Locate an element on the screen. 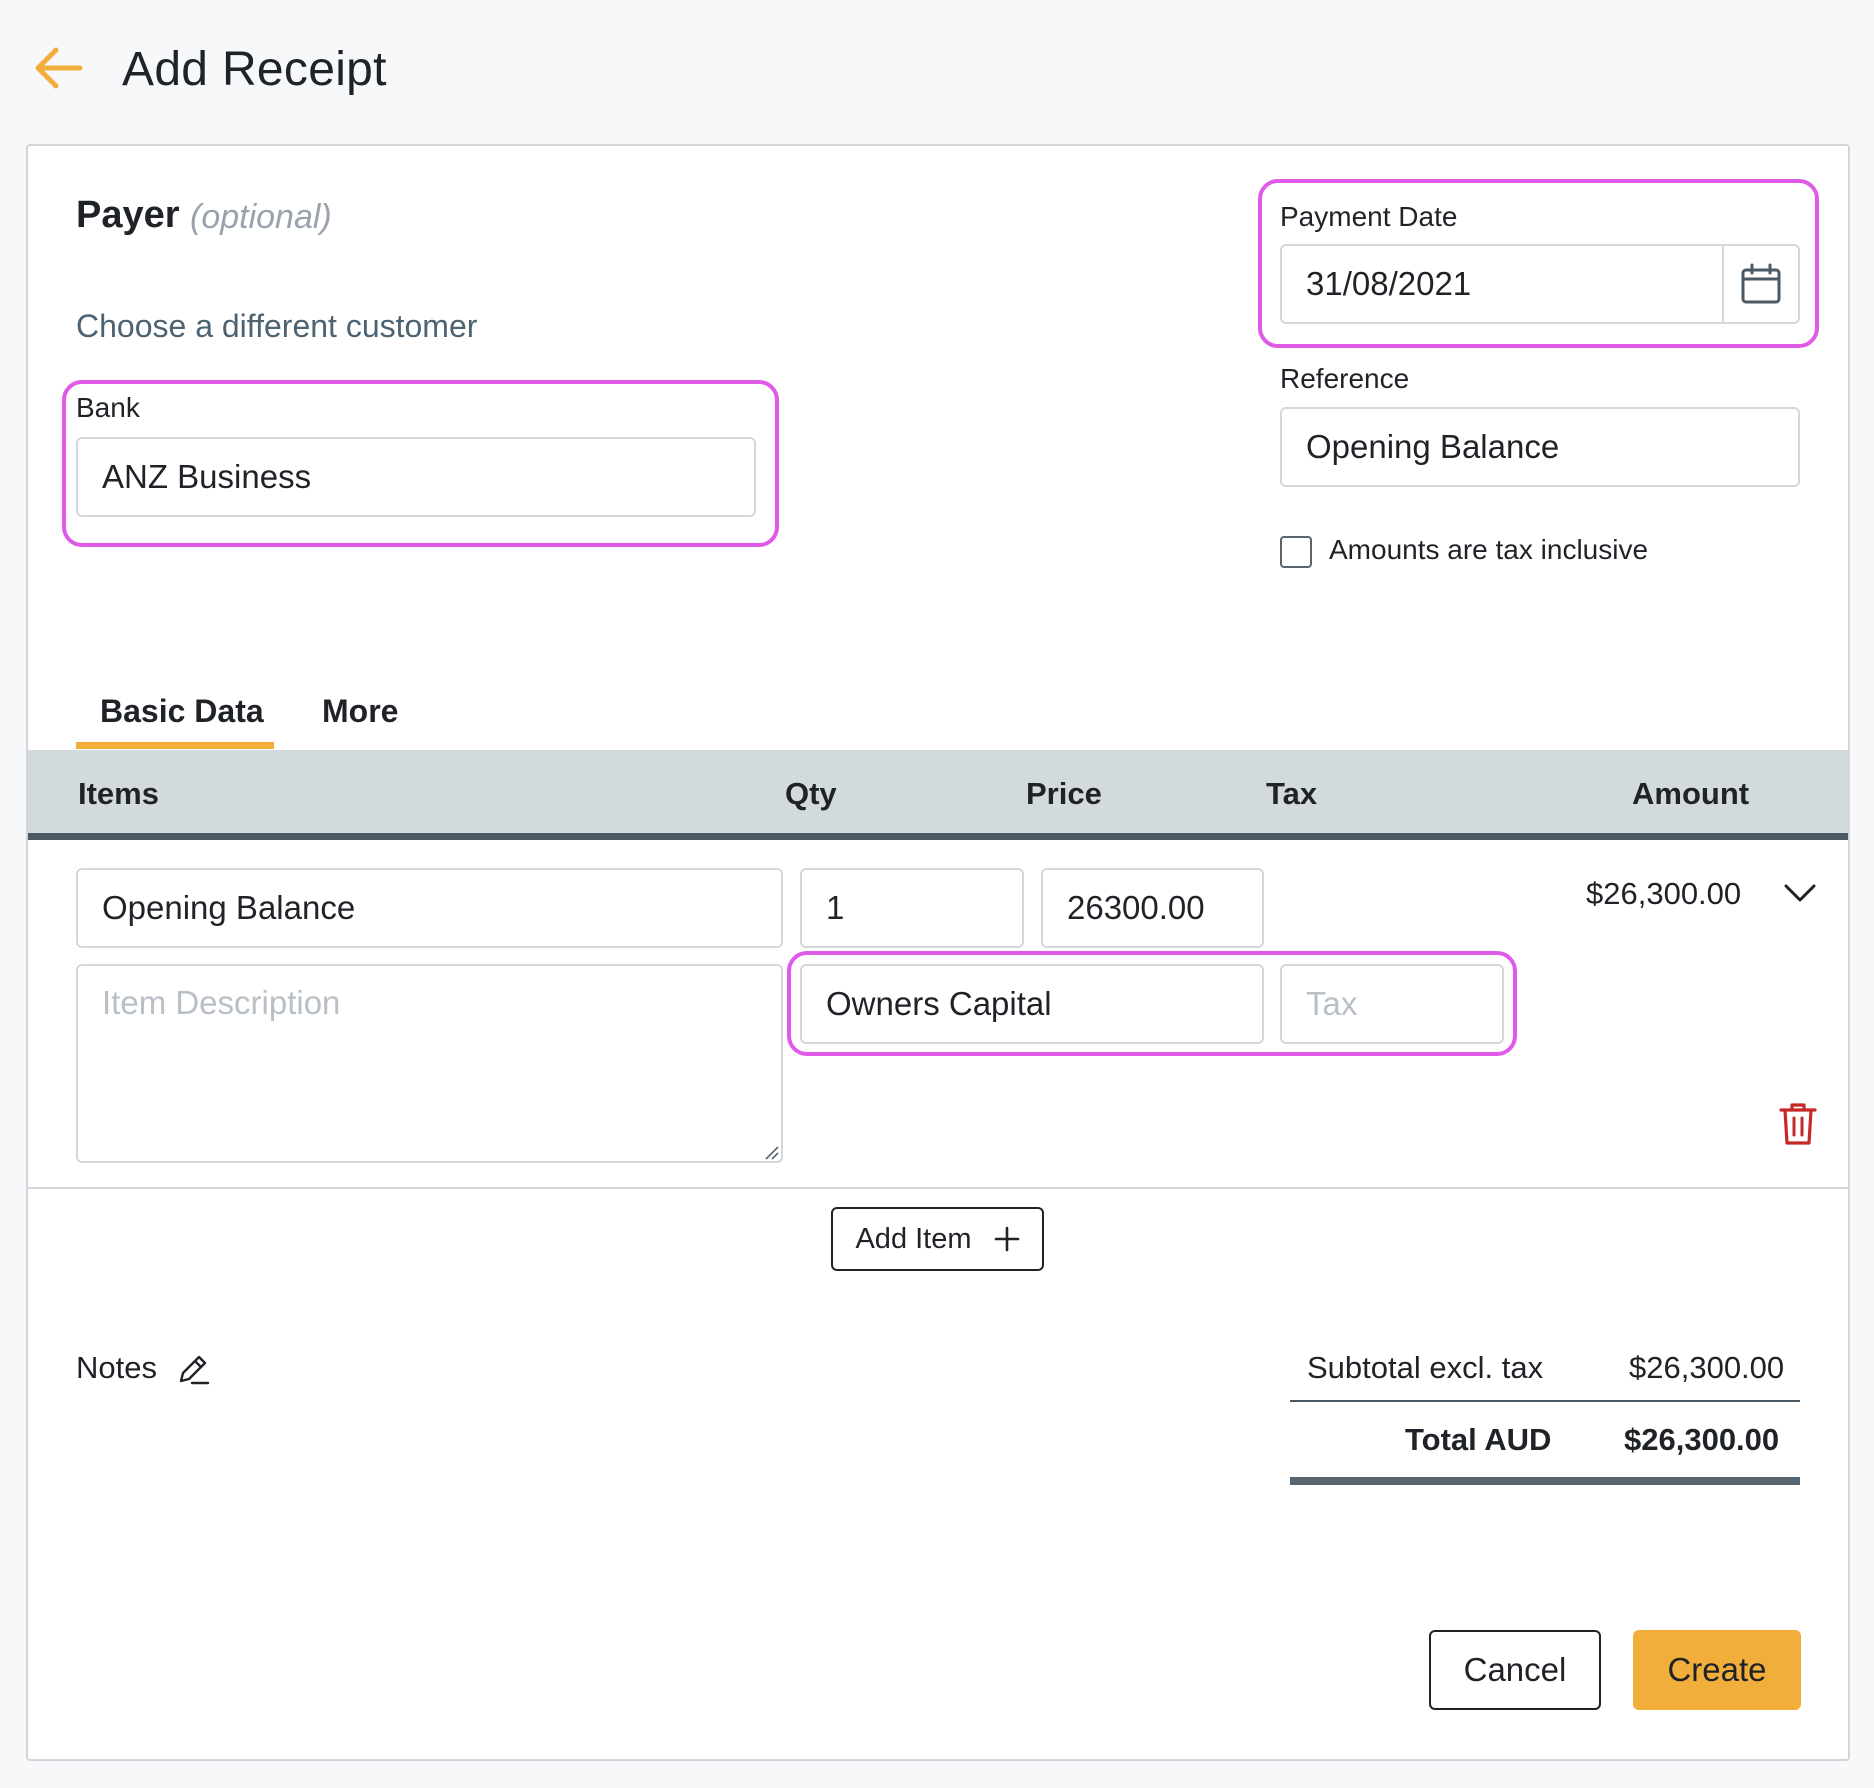 The width and height of the screenshot is (1874, 1788). tab-basic-data: Basic Data is located at coordinates (182, 711).